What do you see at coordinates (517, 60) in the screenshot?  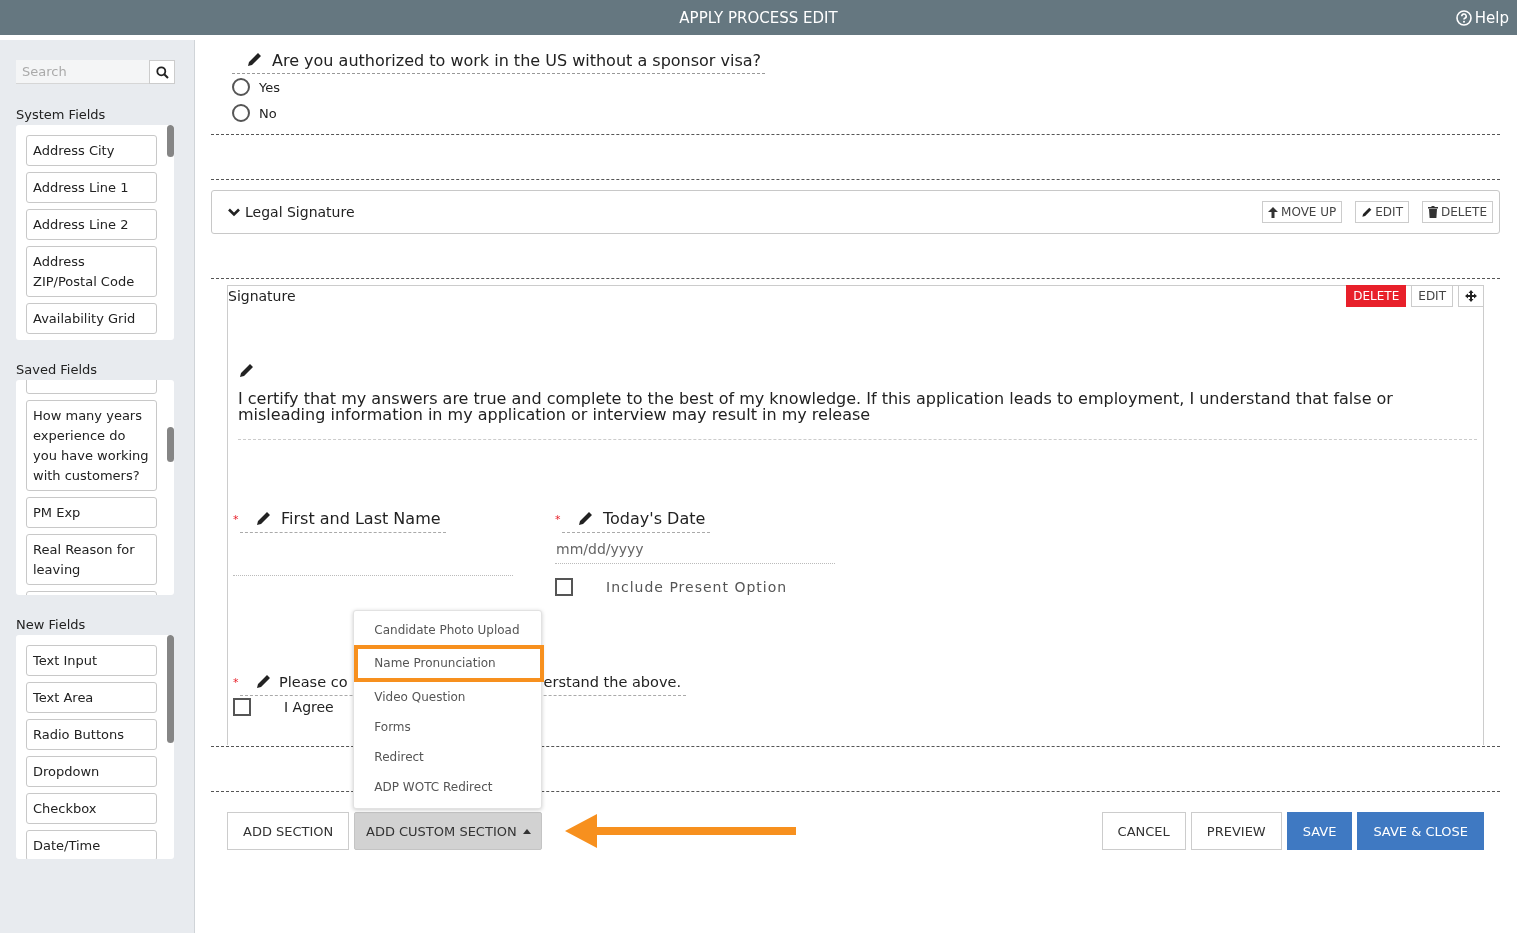 I see `question-label: Are you authorized to work in the US without a sponsor visa?` at bounding box center [517, 60].